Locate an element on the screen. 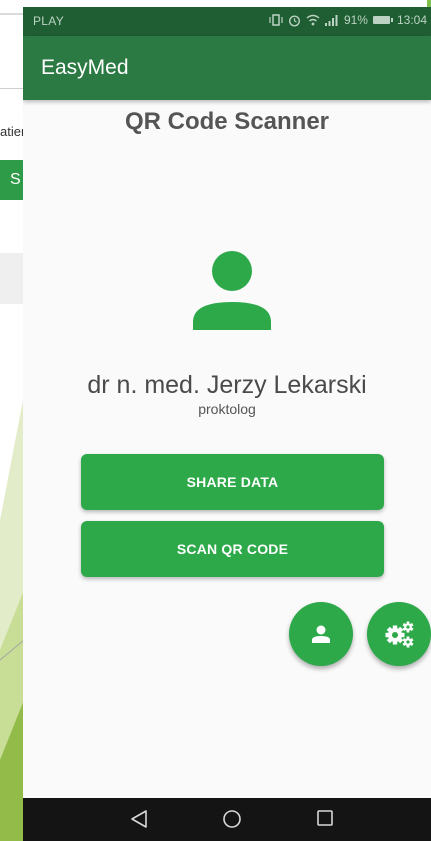  app-title: EasyMed is located at coordinates (85, 67).